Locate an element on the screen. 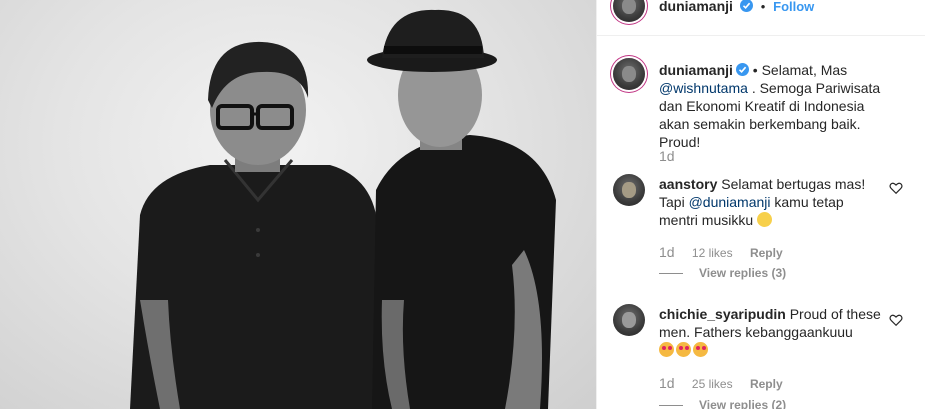  comment-meta: 1d 12 likes Reply is located at coordinates (721, 252).